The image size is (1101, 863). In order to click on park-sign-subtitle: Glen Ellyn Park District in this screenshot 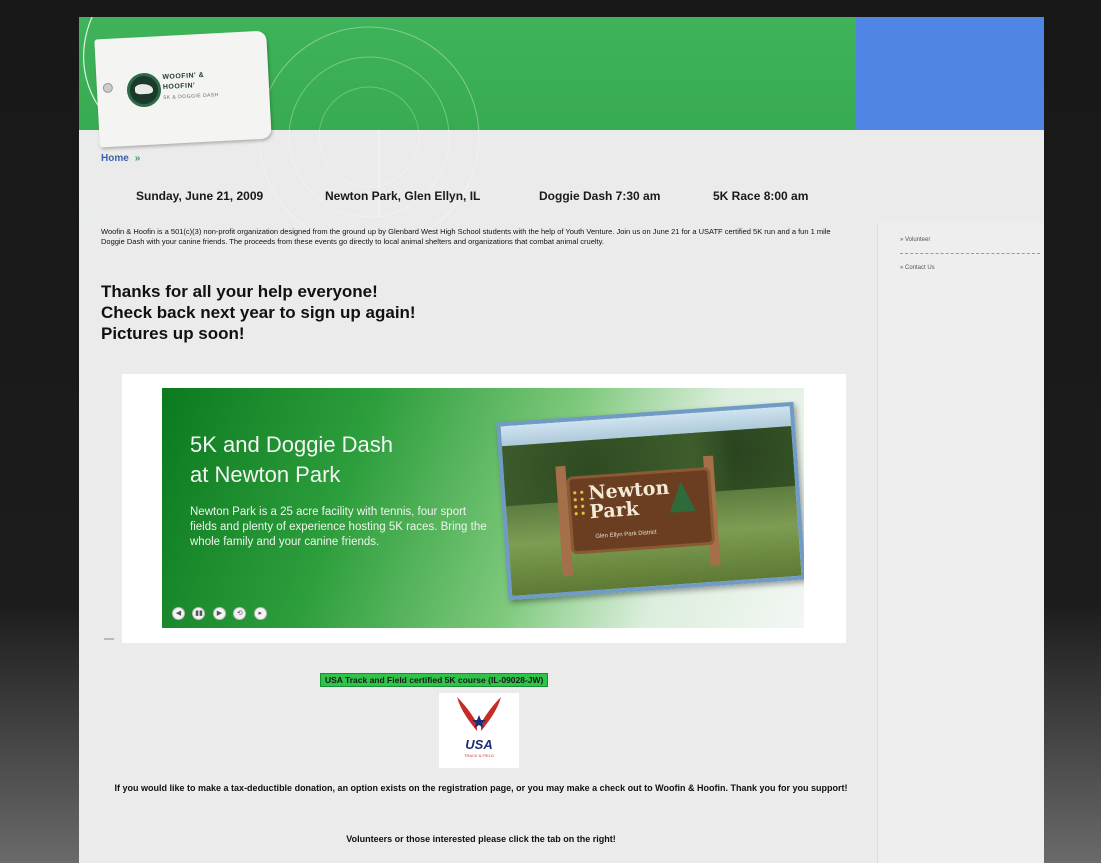, I will do `click(626, 534)`.